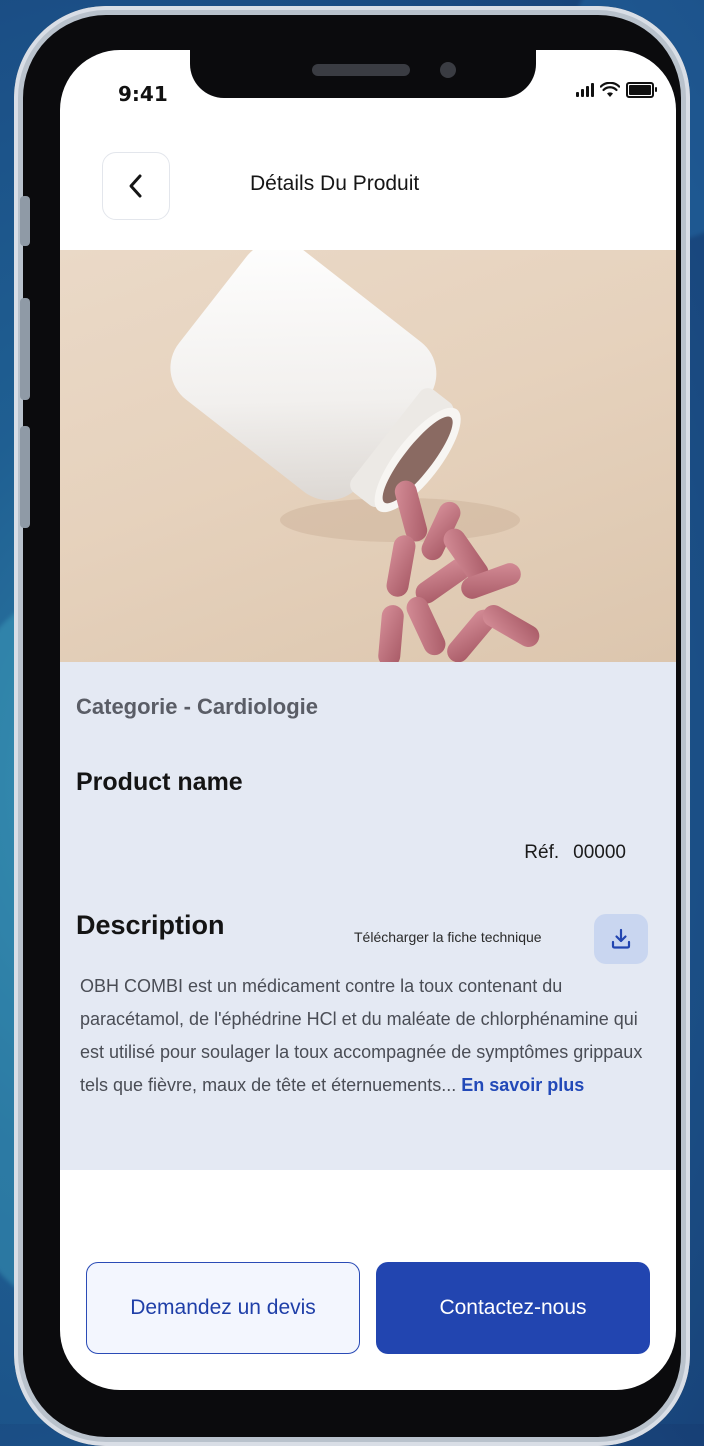 Image resolution: width=704 pixels, height=1446 pixels. Describe the element at coordinates (25, 221) in the screenshot. I see `silent-switch` at that location.